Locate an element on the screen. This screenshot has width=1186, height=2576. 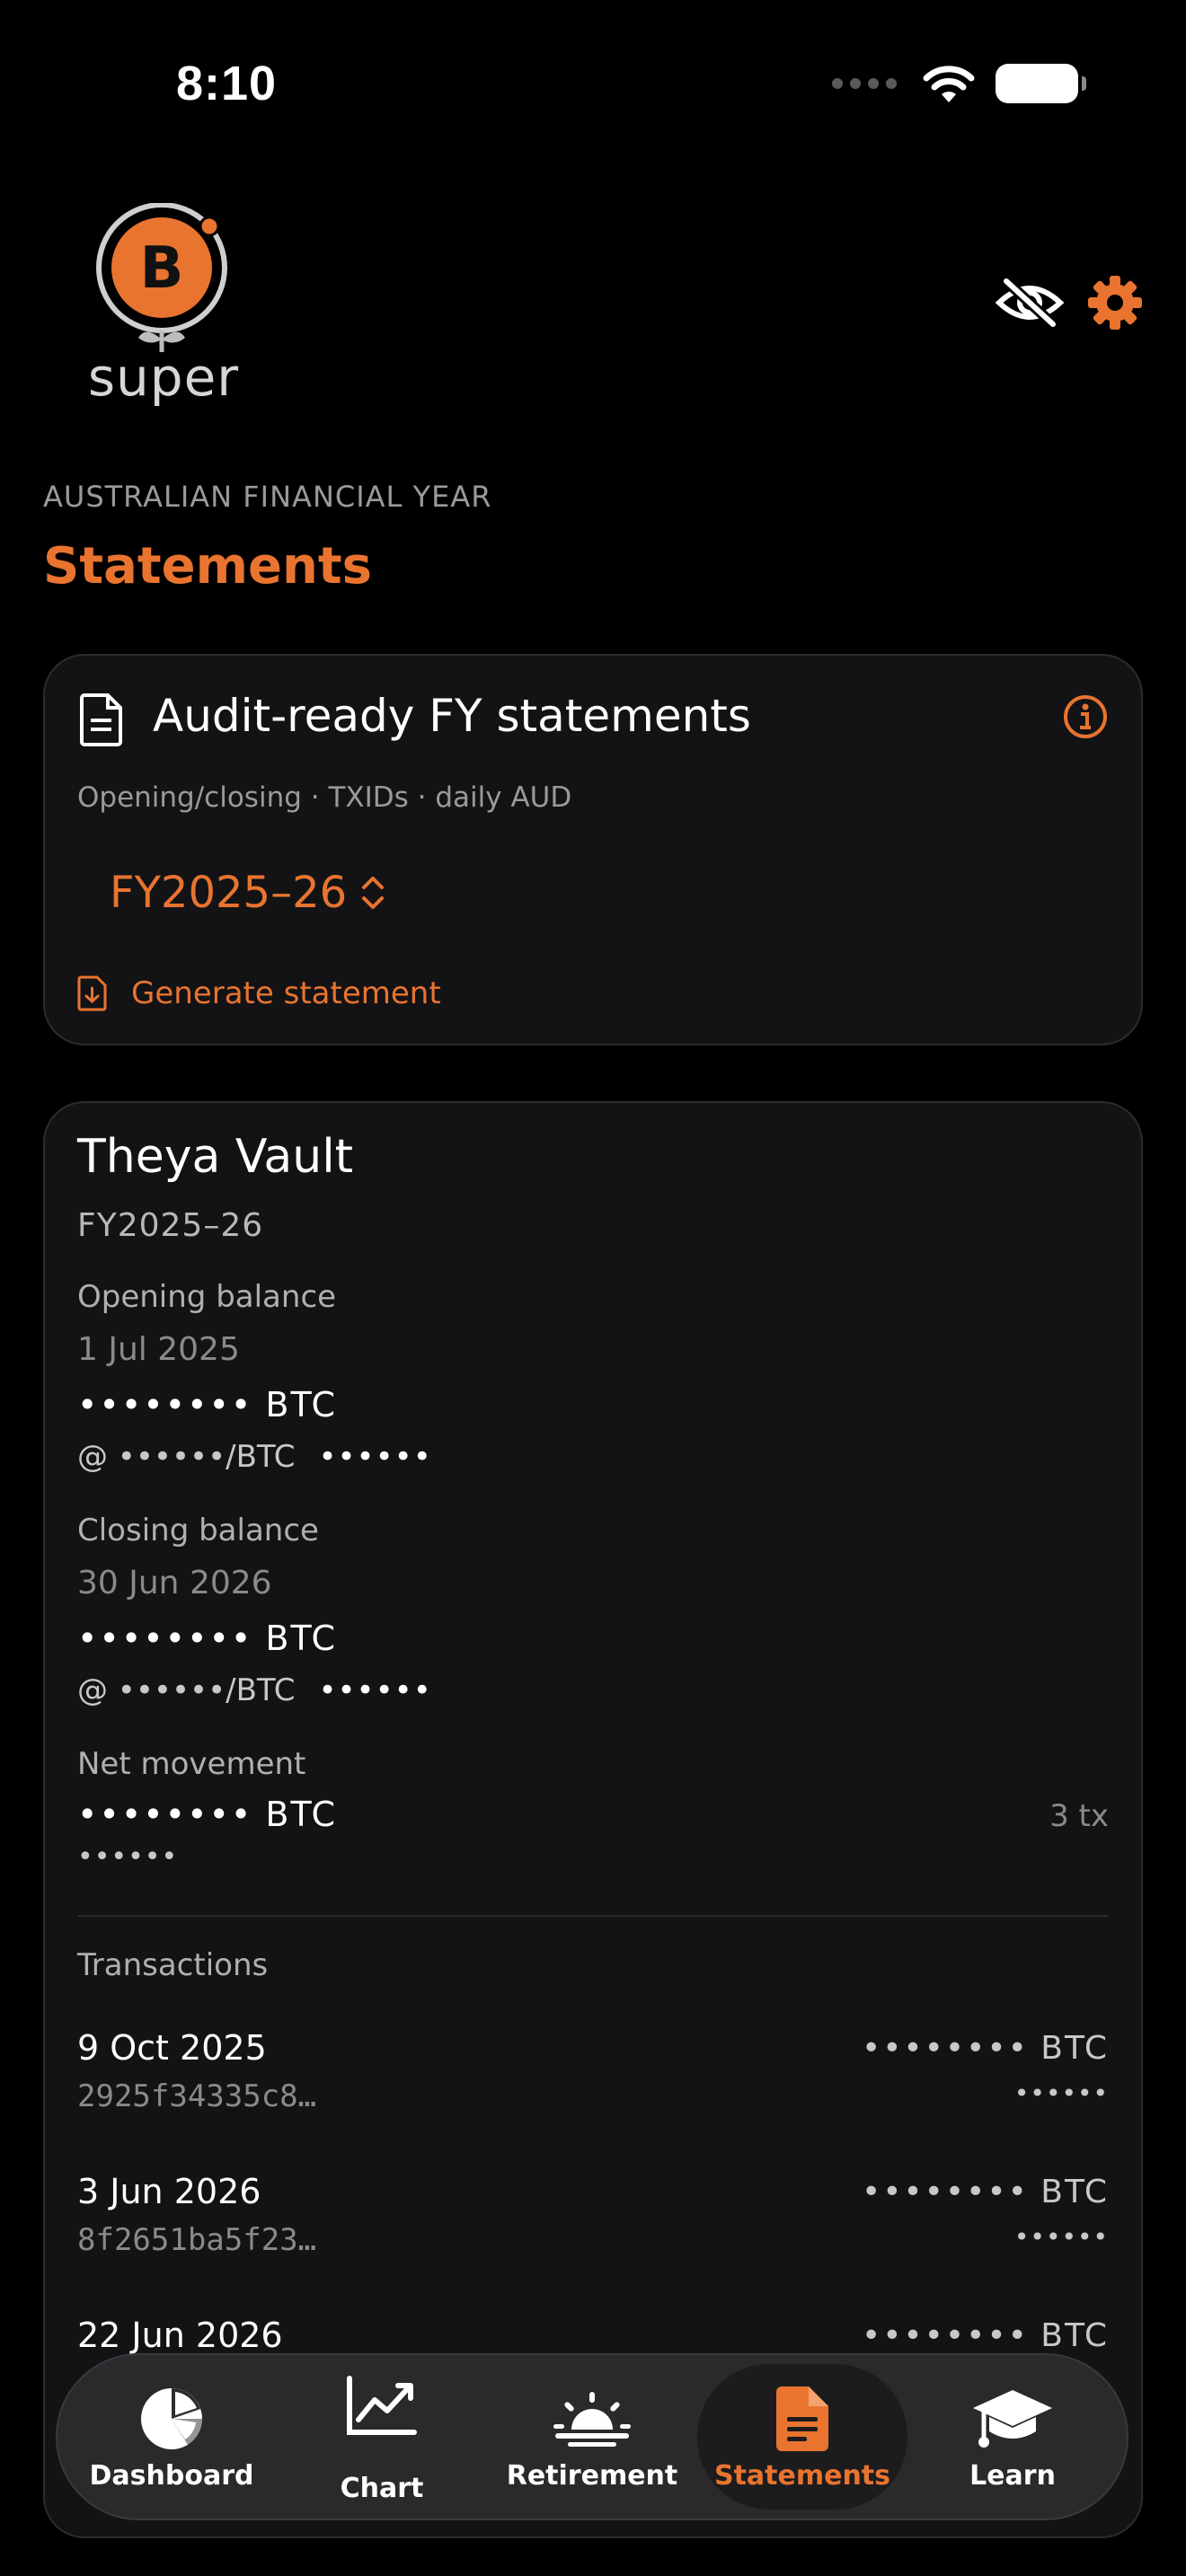
tab-chart: Chart is located at coordinates (382, 2437).